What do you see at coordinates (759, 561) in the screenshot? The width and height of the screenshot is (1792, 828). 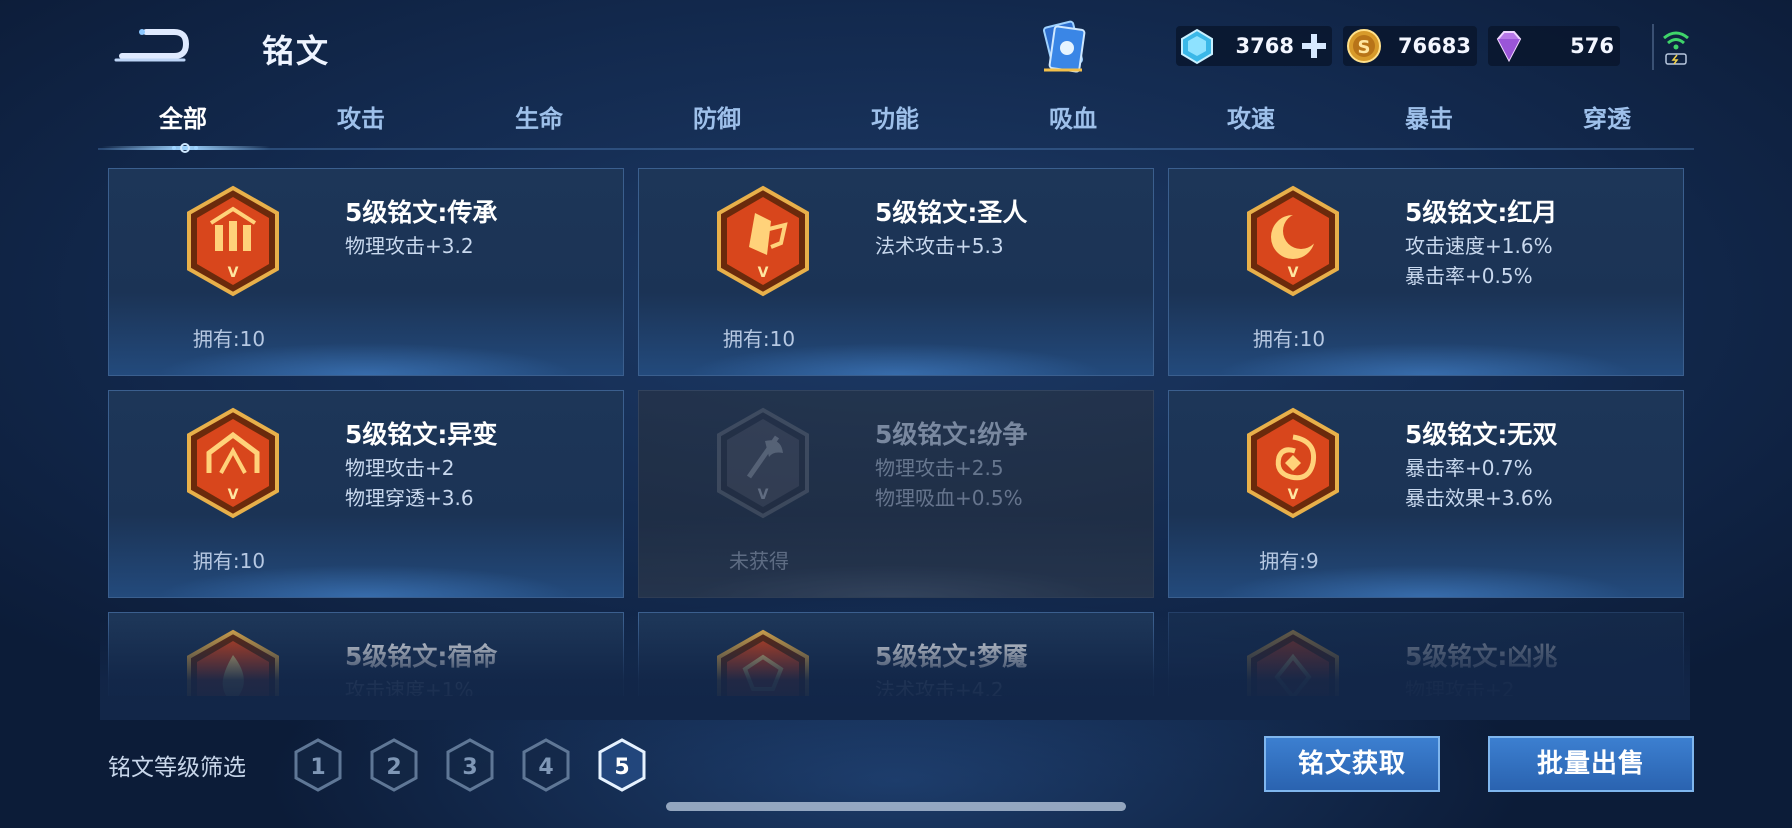 I see `rune-owned-count: 未获得` at bounding box center [759, 561].